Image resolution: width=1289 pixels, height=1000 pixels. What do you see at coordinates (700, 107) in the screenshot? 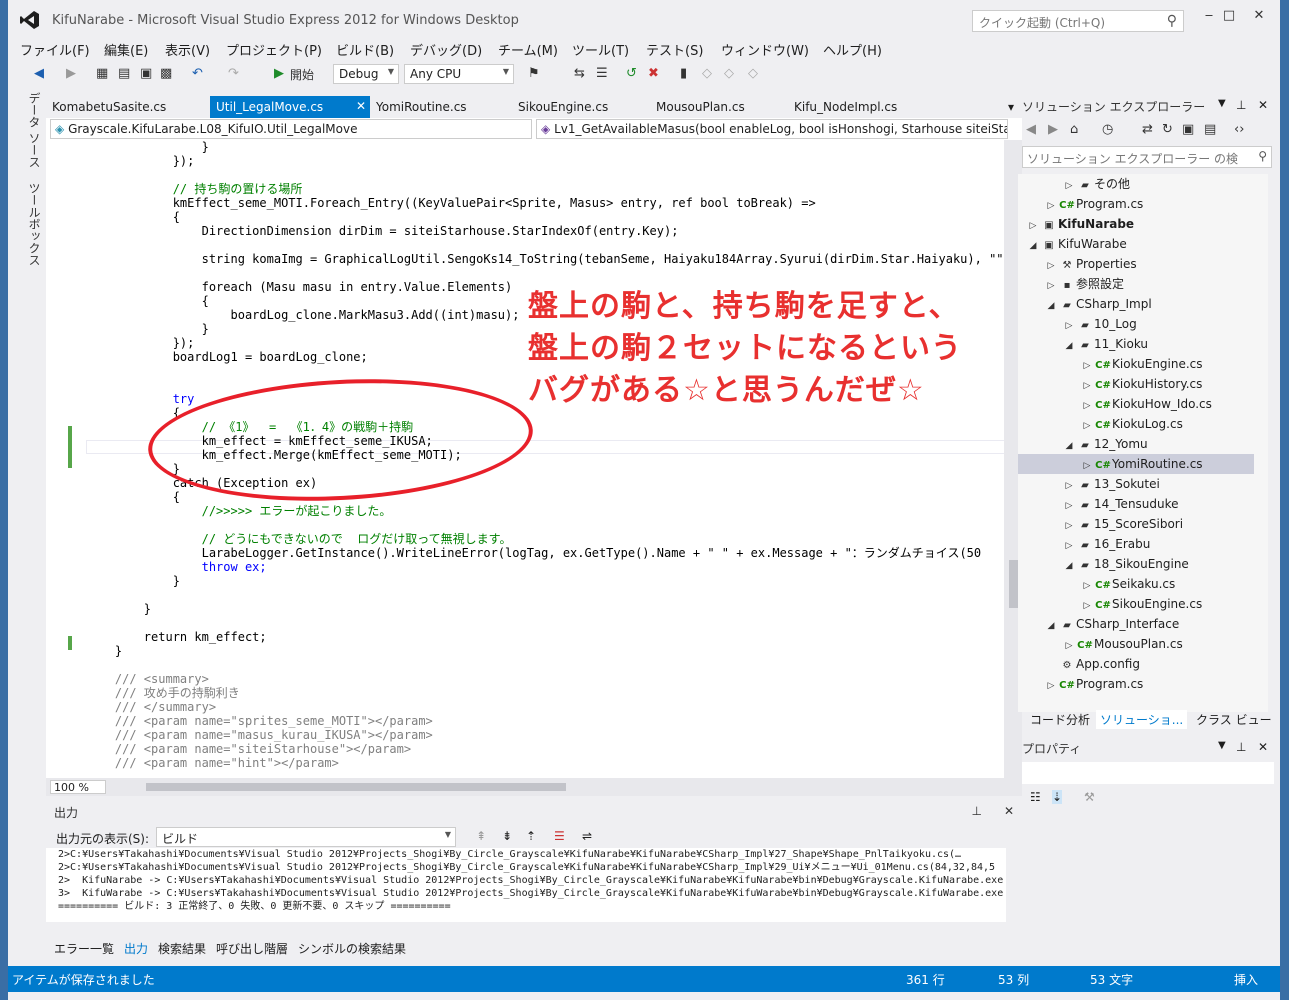
I see `tab-mousouplan: MousouPlan.cs` at bounding box center [700, 107].